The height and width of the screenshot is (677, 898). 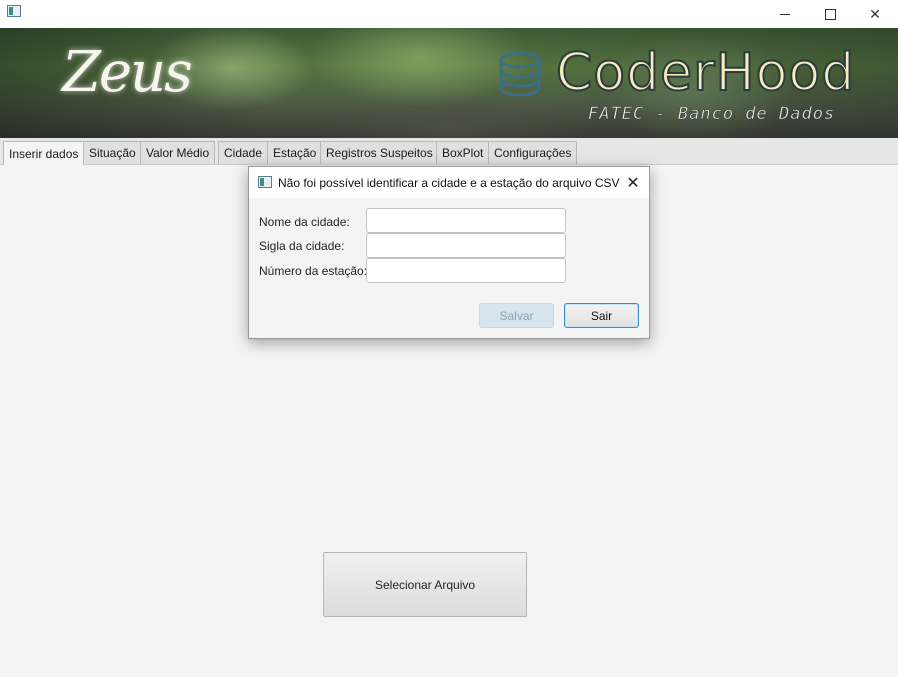 I want to click on minimize-button, so click(x=785, y=14).